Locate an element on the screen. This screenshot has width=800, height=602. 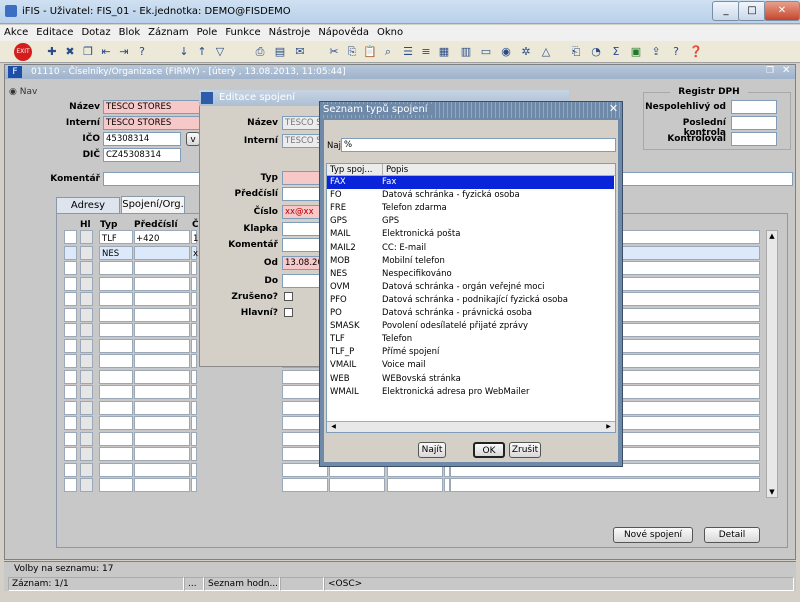
list-values-icon: ≡ is located at coordinates (426, 52).